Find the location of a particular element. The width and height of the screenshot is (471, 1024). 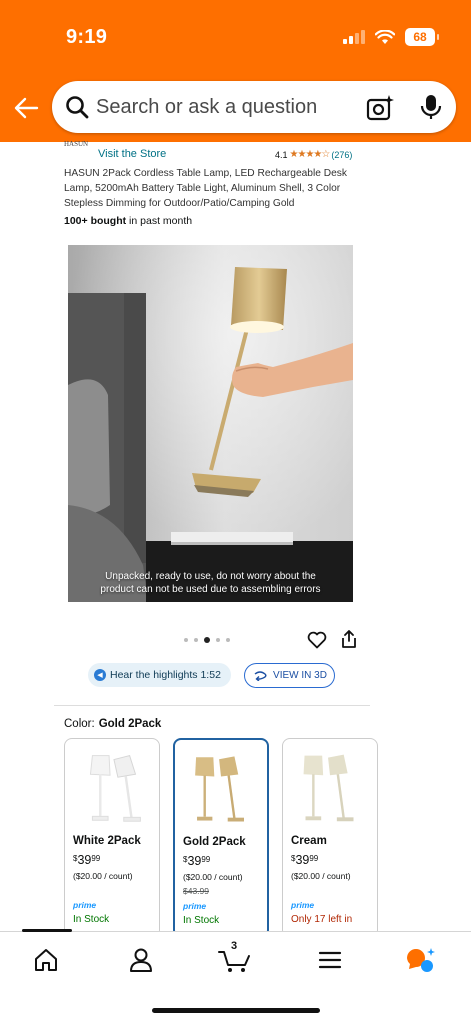

swatch-name: White 2Pack is located at coordinates (107, 841).